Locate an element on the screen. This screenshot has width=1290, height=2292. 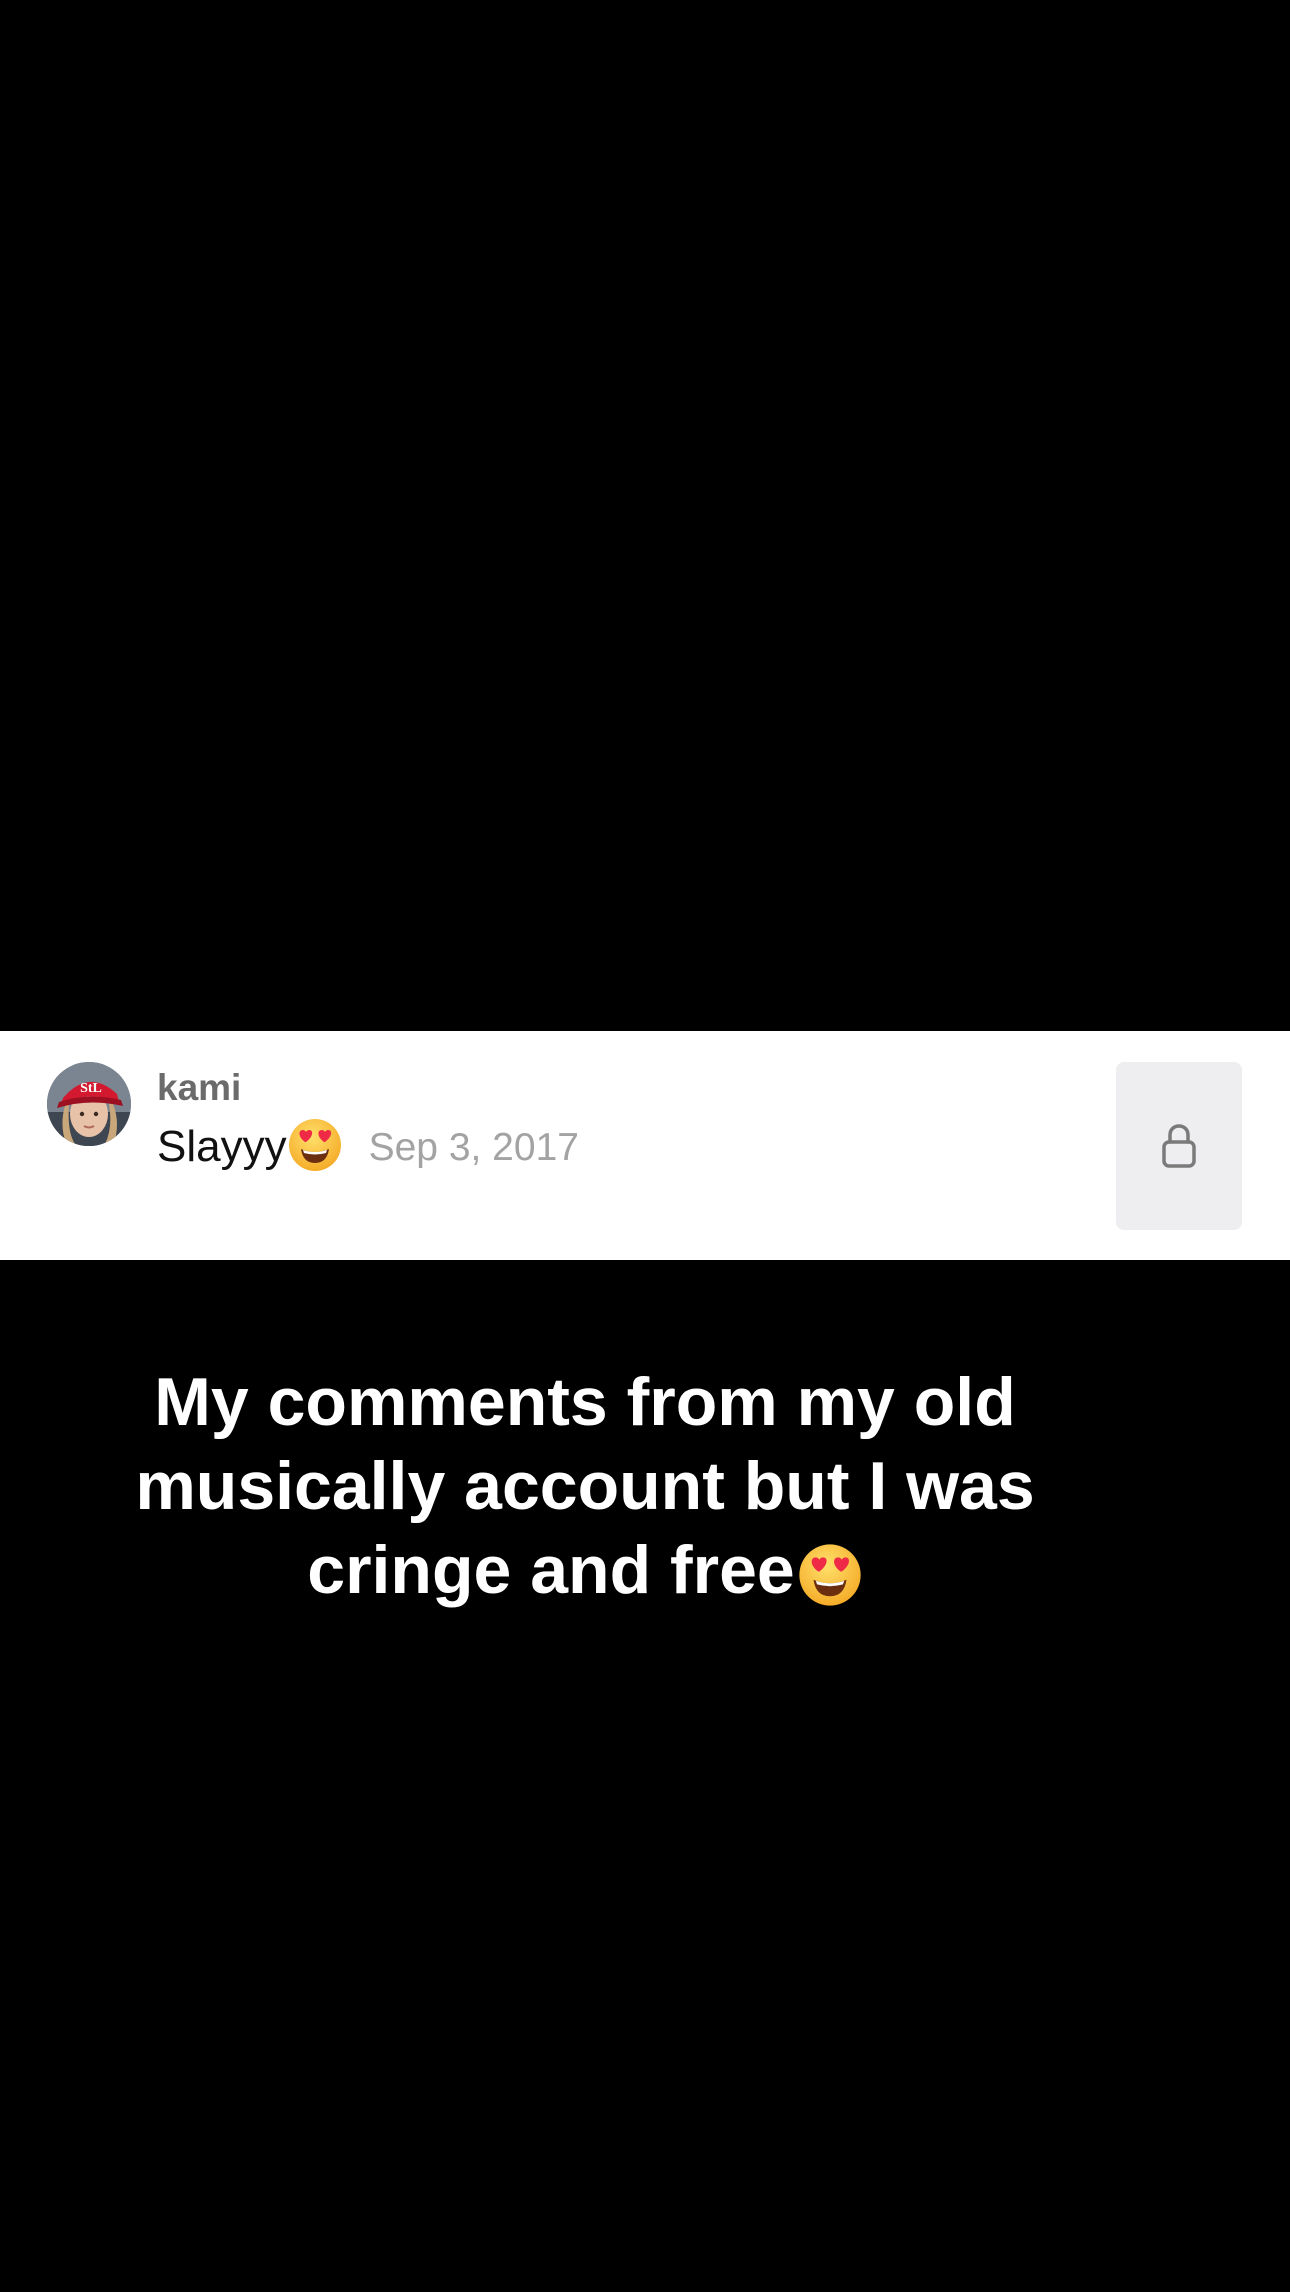
caption-line-2: musically account but I was is located at coordinates (585, 1486).